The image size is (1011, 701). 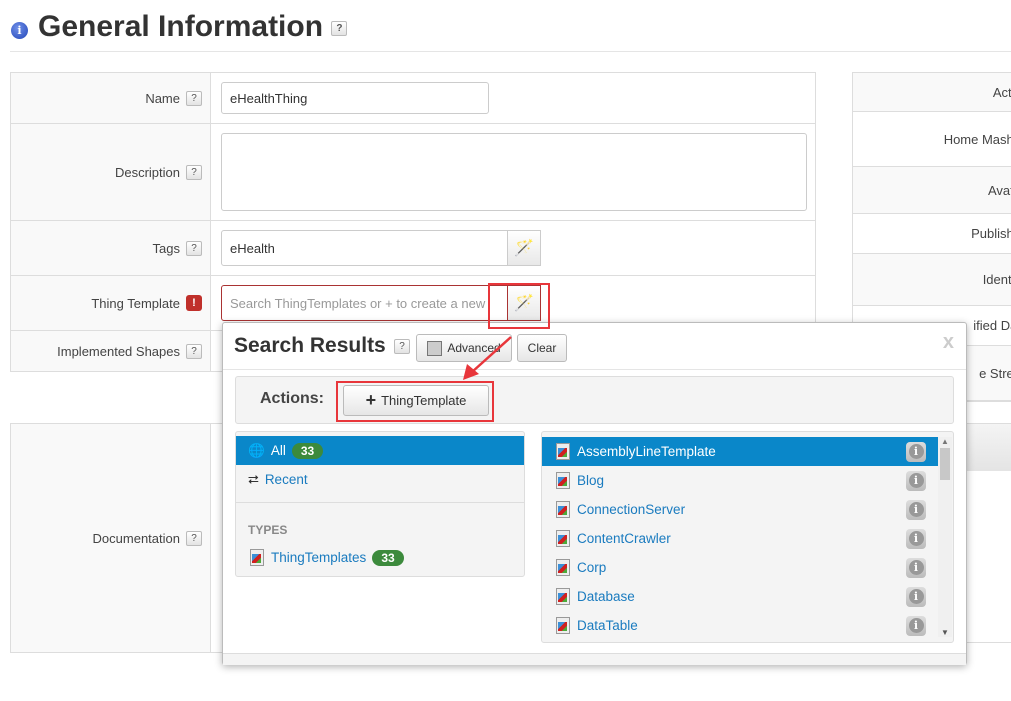 I want to click on annotation-arrow, so click(x=487, y=358).